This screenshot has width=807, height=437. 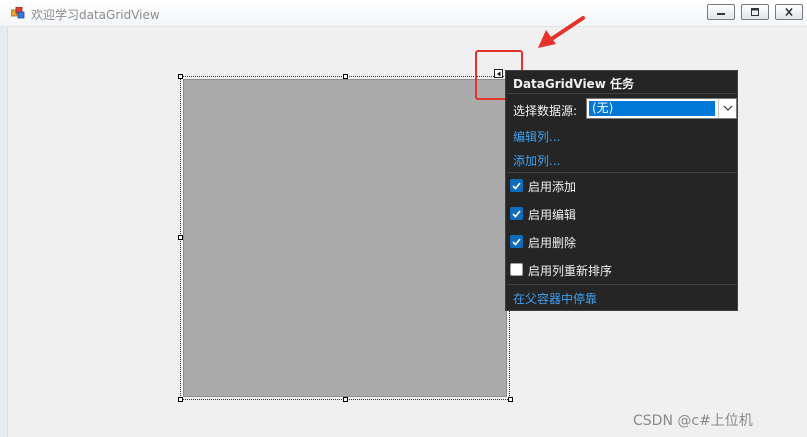 I want to click on minimize-button, so click(x=721, y=12).